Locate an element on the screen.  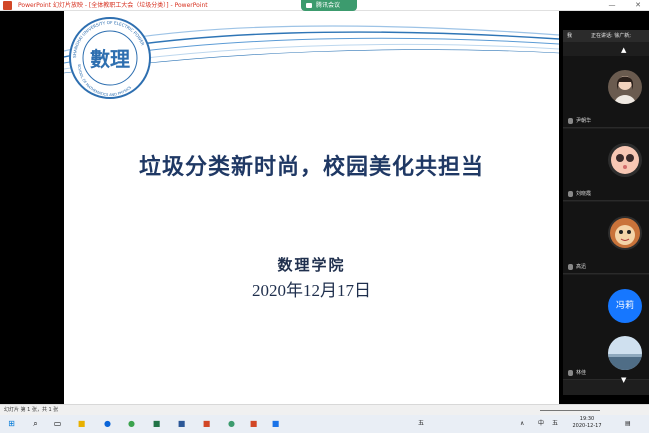
slideshow-controls: ‹›✎⋯ is located at coordinates (31, 404).